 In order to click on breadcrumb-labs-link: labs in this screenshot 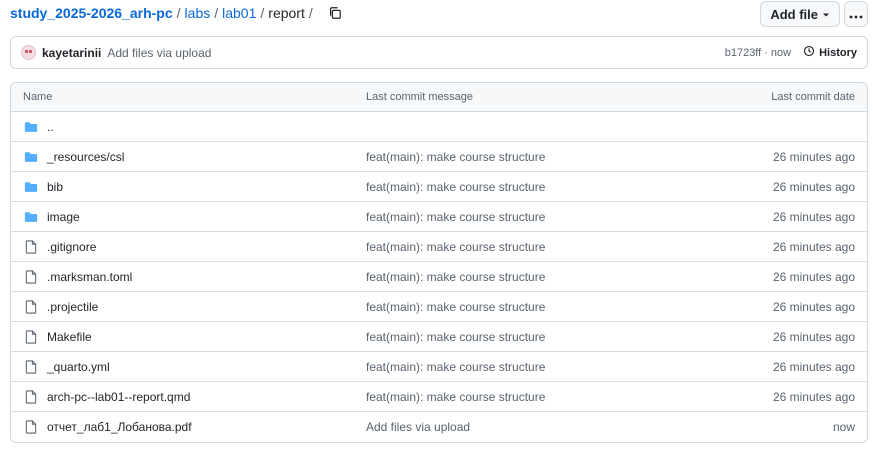, I will do `click(198, 13)`.